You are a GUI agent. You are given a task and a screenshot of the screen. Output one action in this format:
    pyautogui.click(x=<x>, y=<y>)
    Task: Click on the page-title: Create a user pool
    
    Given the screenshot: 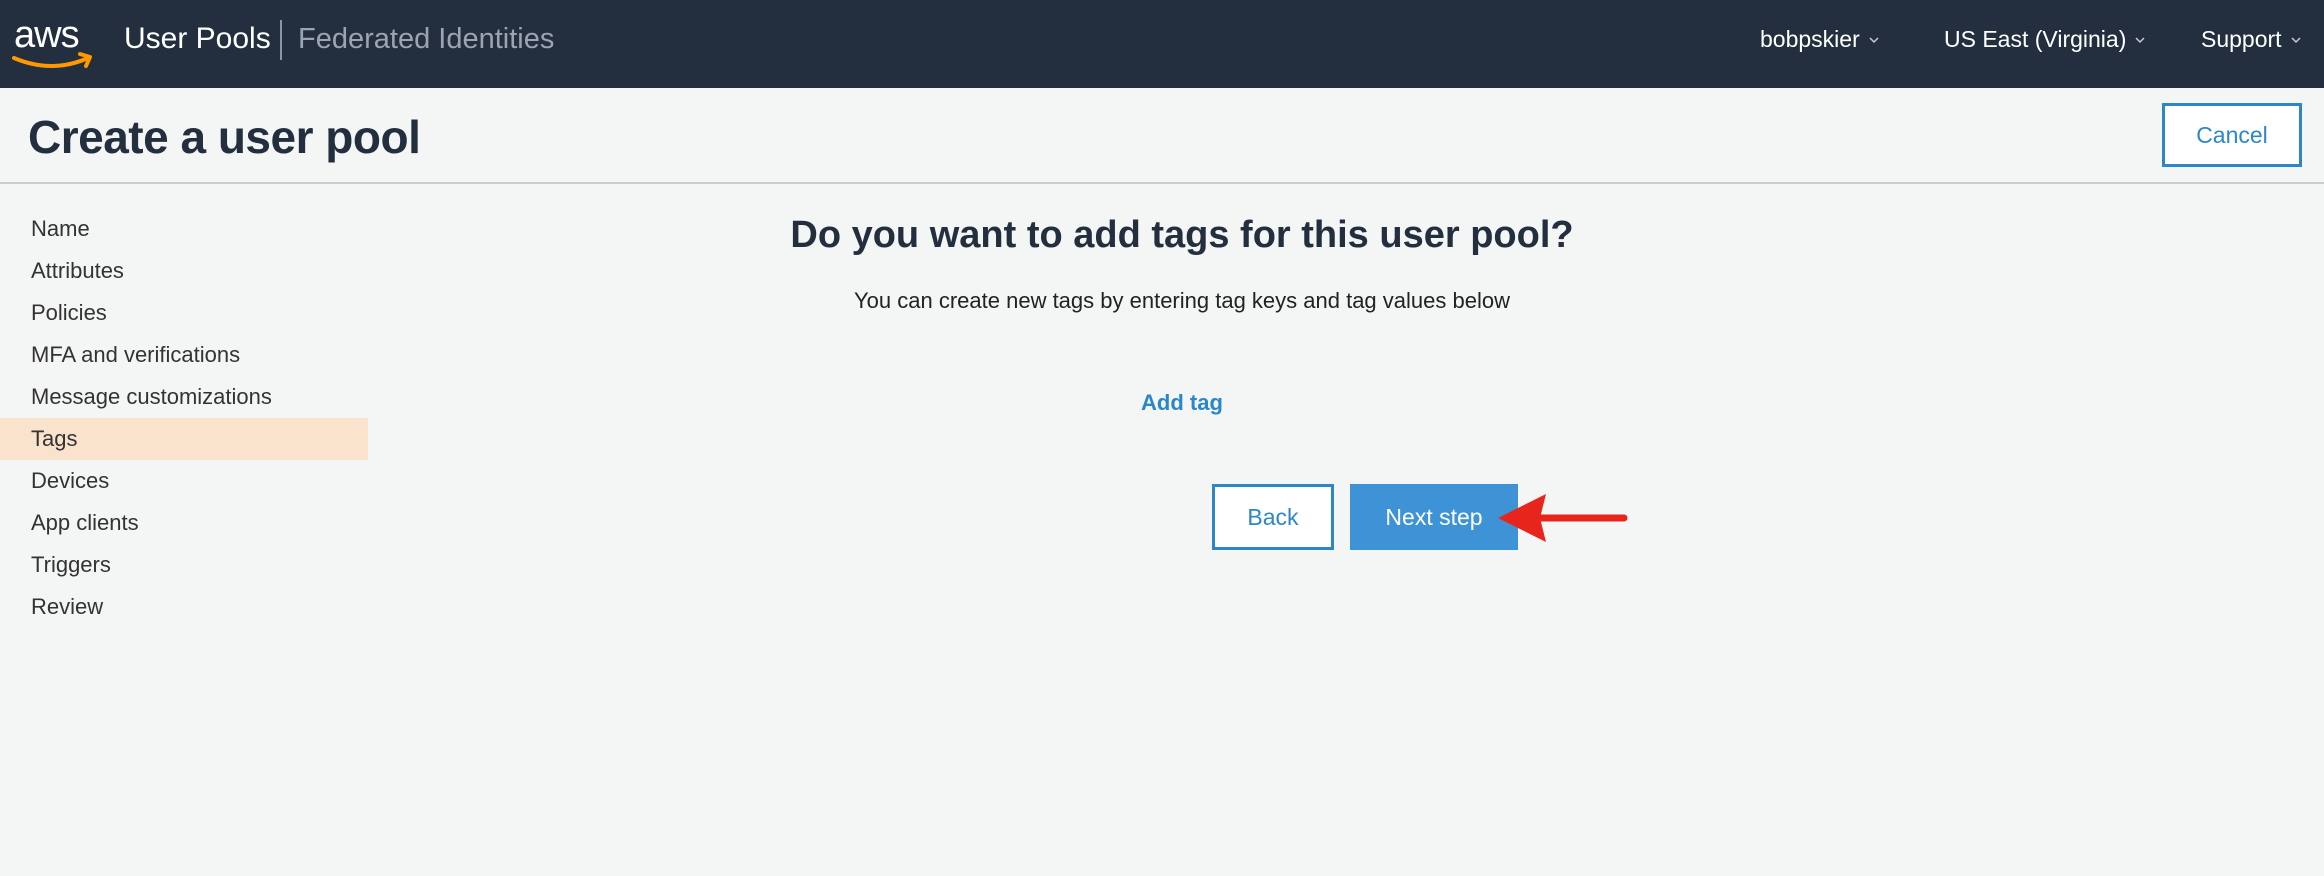 What is the action you would take?
    pyautogui.click(x=224, y=137)
    